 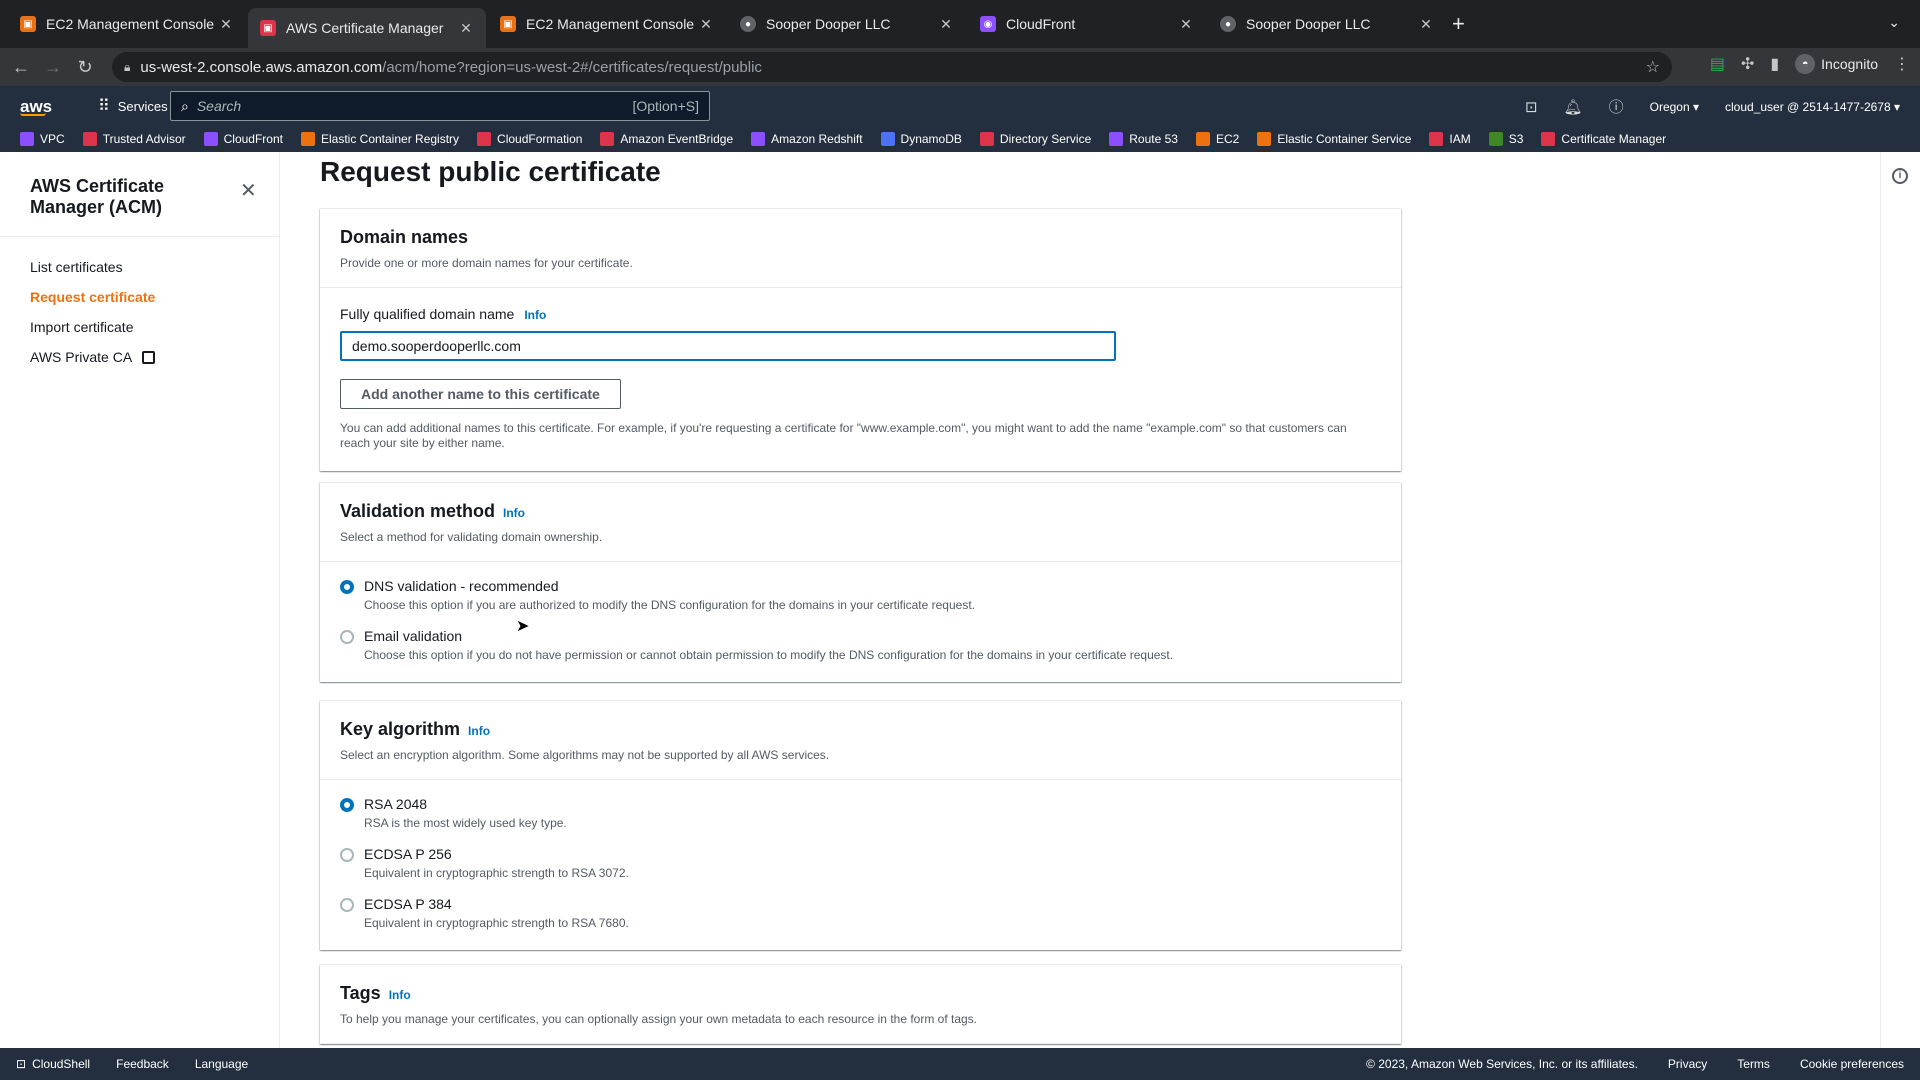 I want to click on favorite-redshift: Amazon Redshift, so click(x=807, y=139).